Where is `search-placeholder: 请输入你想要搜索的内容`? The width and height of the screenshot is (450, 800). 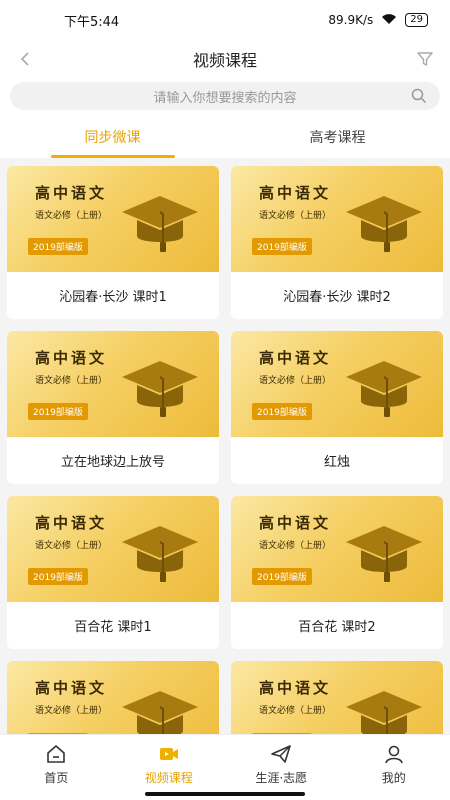 search-placeholder: 请输入你想要搜索的内容 is located at coordinates (225, 98).